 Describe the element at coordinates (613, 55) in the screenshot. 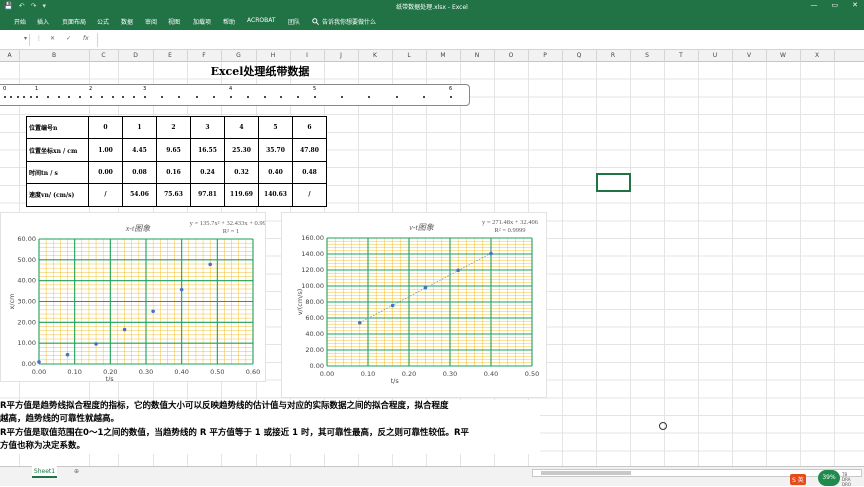

I see `column-header-r: R` at that location.